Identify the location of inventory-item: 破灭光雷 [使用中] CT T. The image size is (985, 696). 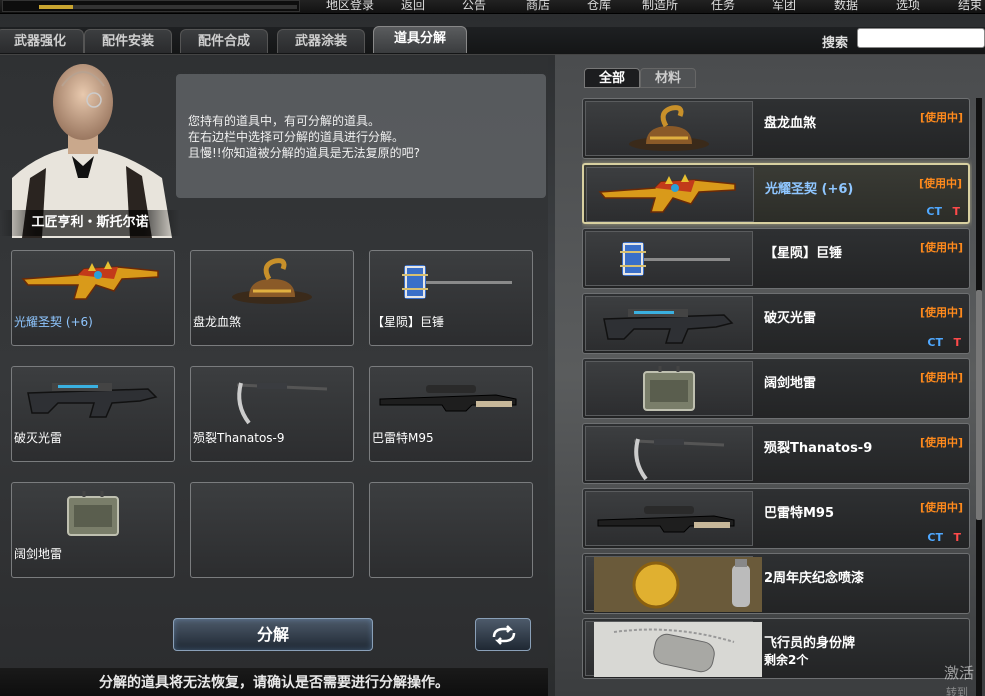
(776, 323).